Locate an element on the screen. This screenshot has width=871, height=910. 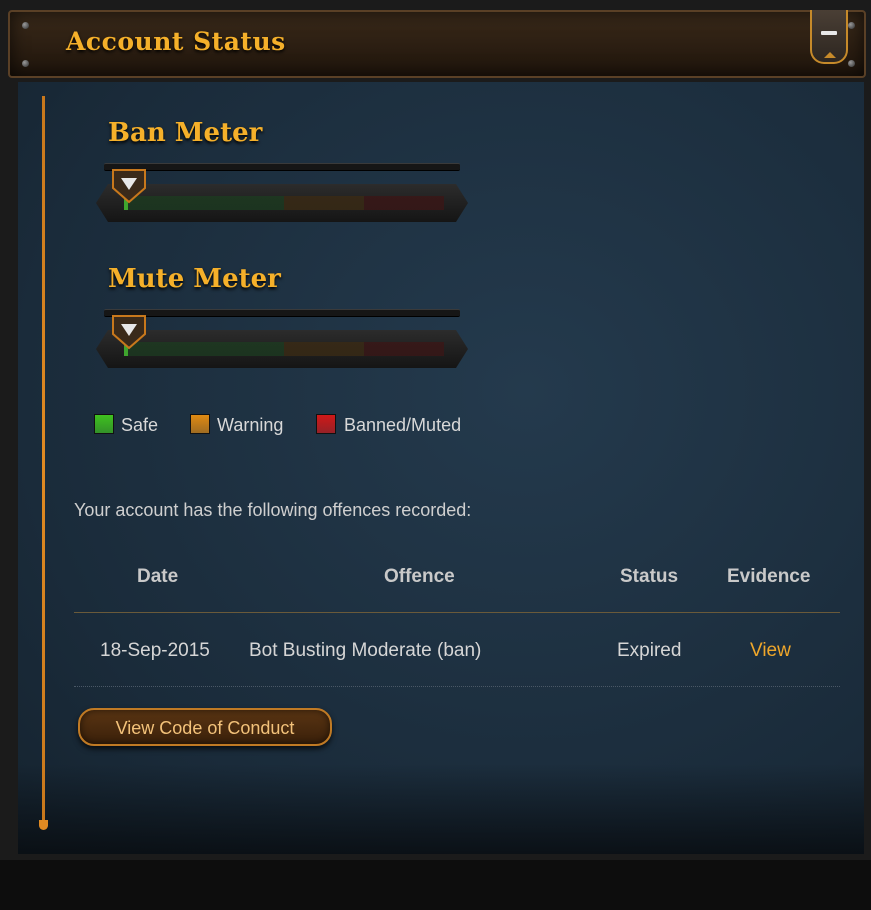
mute-meter-title: Mute Meter is located at coordinates (194, 279).